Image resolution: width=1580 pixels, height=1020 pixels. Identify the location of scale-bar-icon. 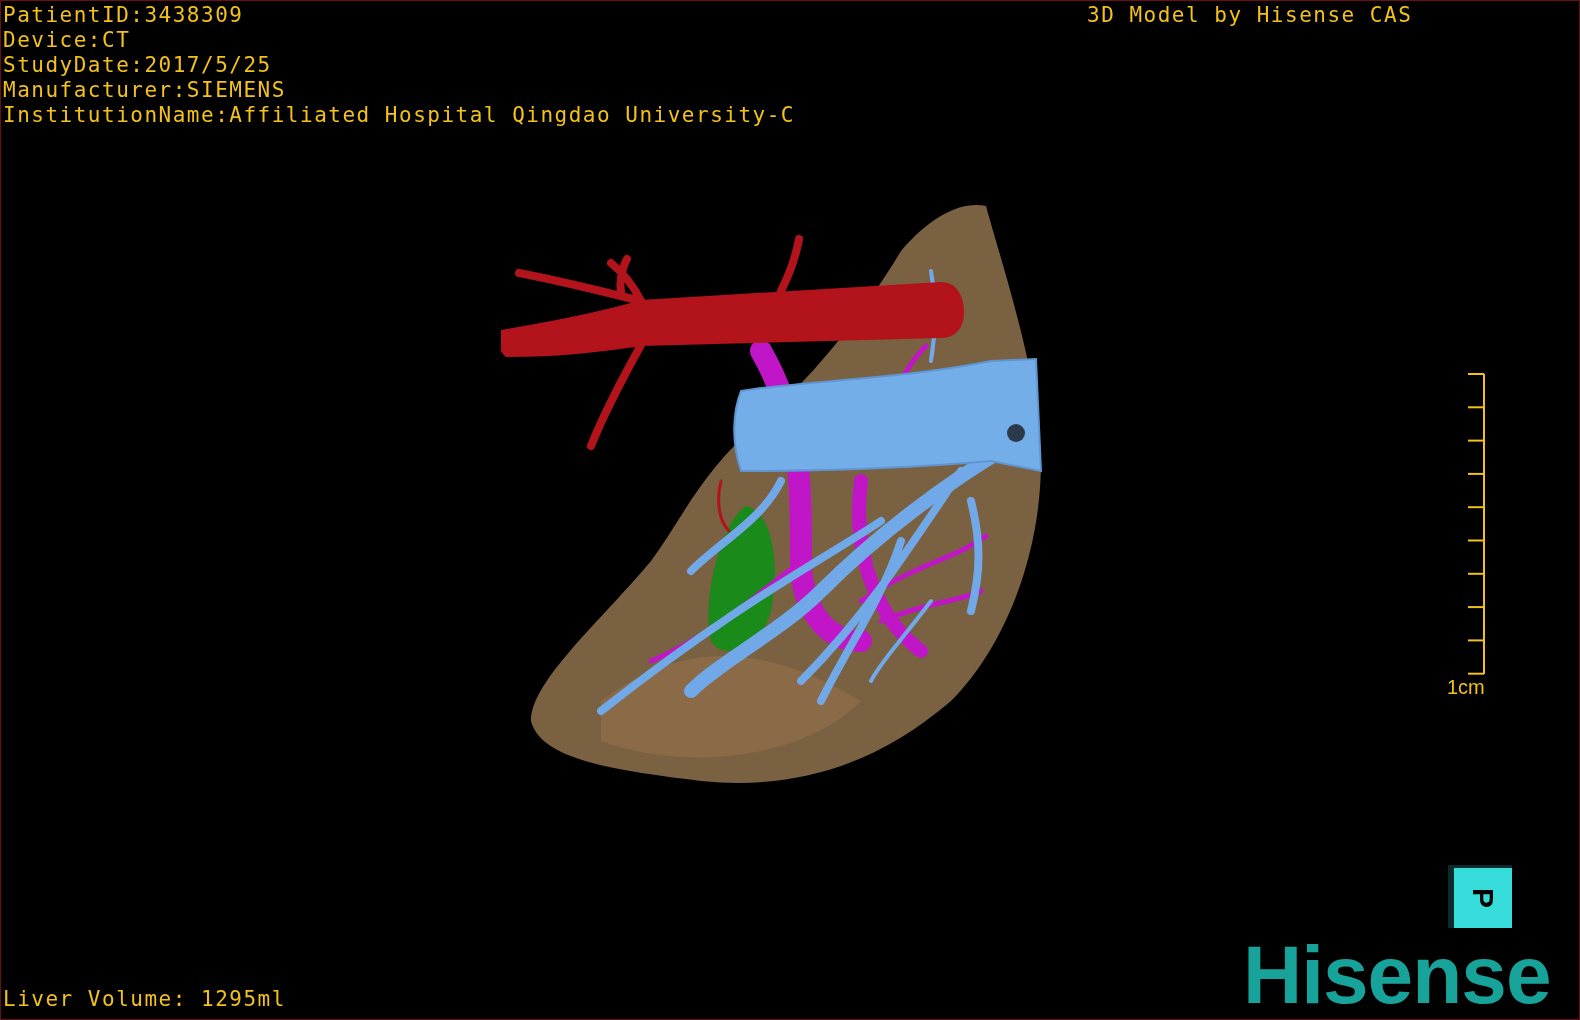
(1475, 524).